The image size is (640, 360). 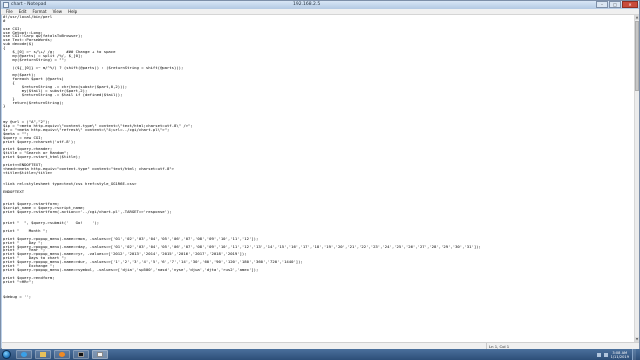 I want to click on scroll-up-icon: ▲, so click(x=637, y=17).